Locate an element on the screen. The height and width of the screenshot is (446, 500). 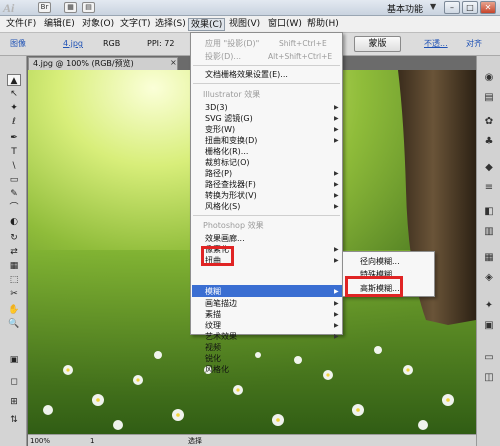
rectangle-tool-icon: ▭ is located at coordinates (14, 180).